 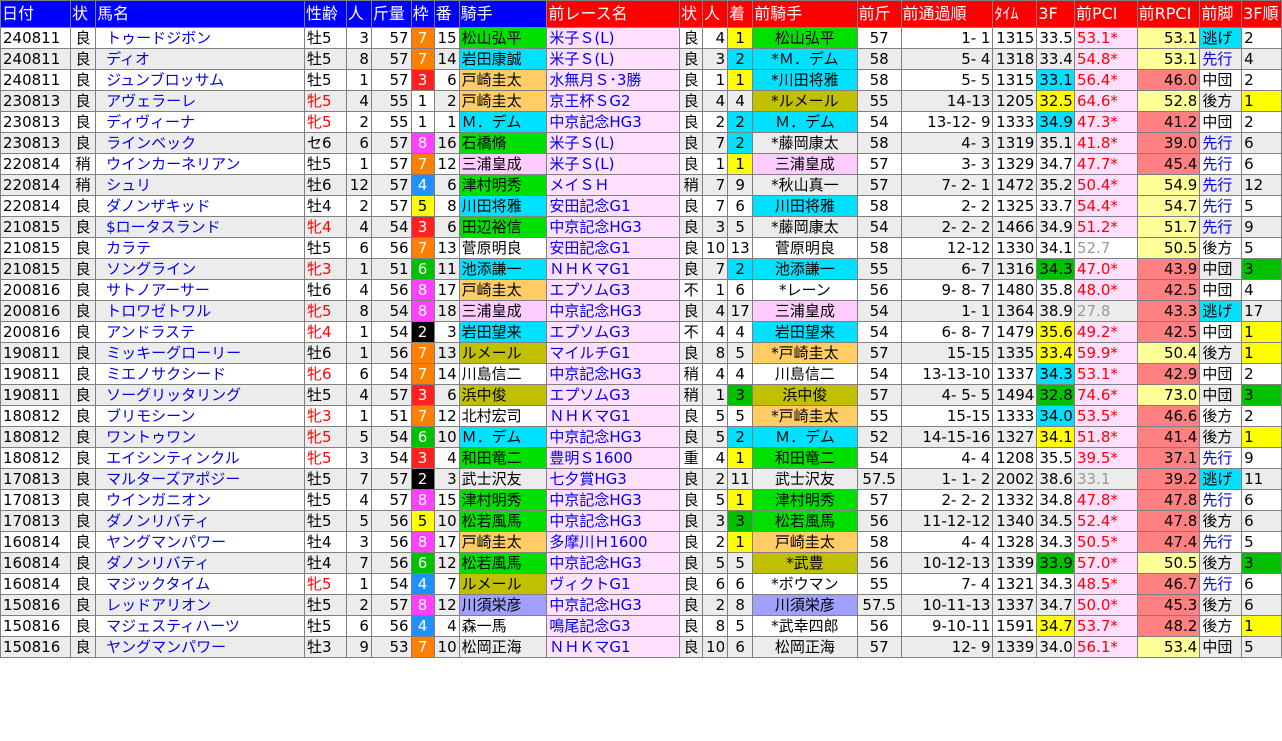 What do you see at coordinates (358, 14) in the screenshot?
I see `header-popularity: 人` at bounding box center [358, 14].